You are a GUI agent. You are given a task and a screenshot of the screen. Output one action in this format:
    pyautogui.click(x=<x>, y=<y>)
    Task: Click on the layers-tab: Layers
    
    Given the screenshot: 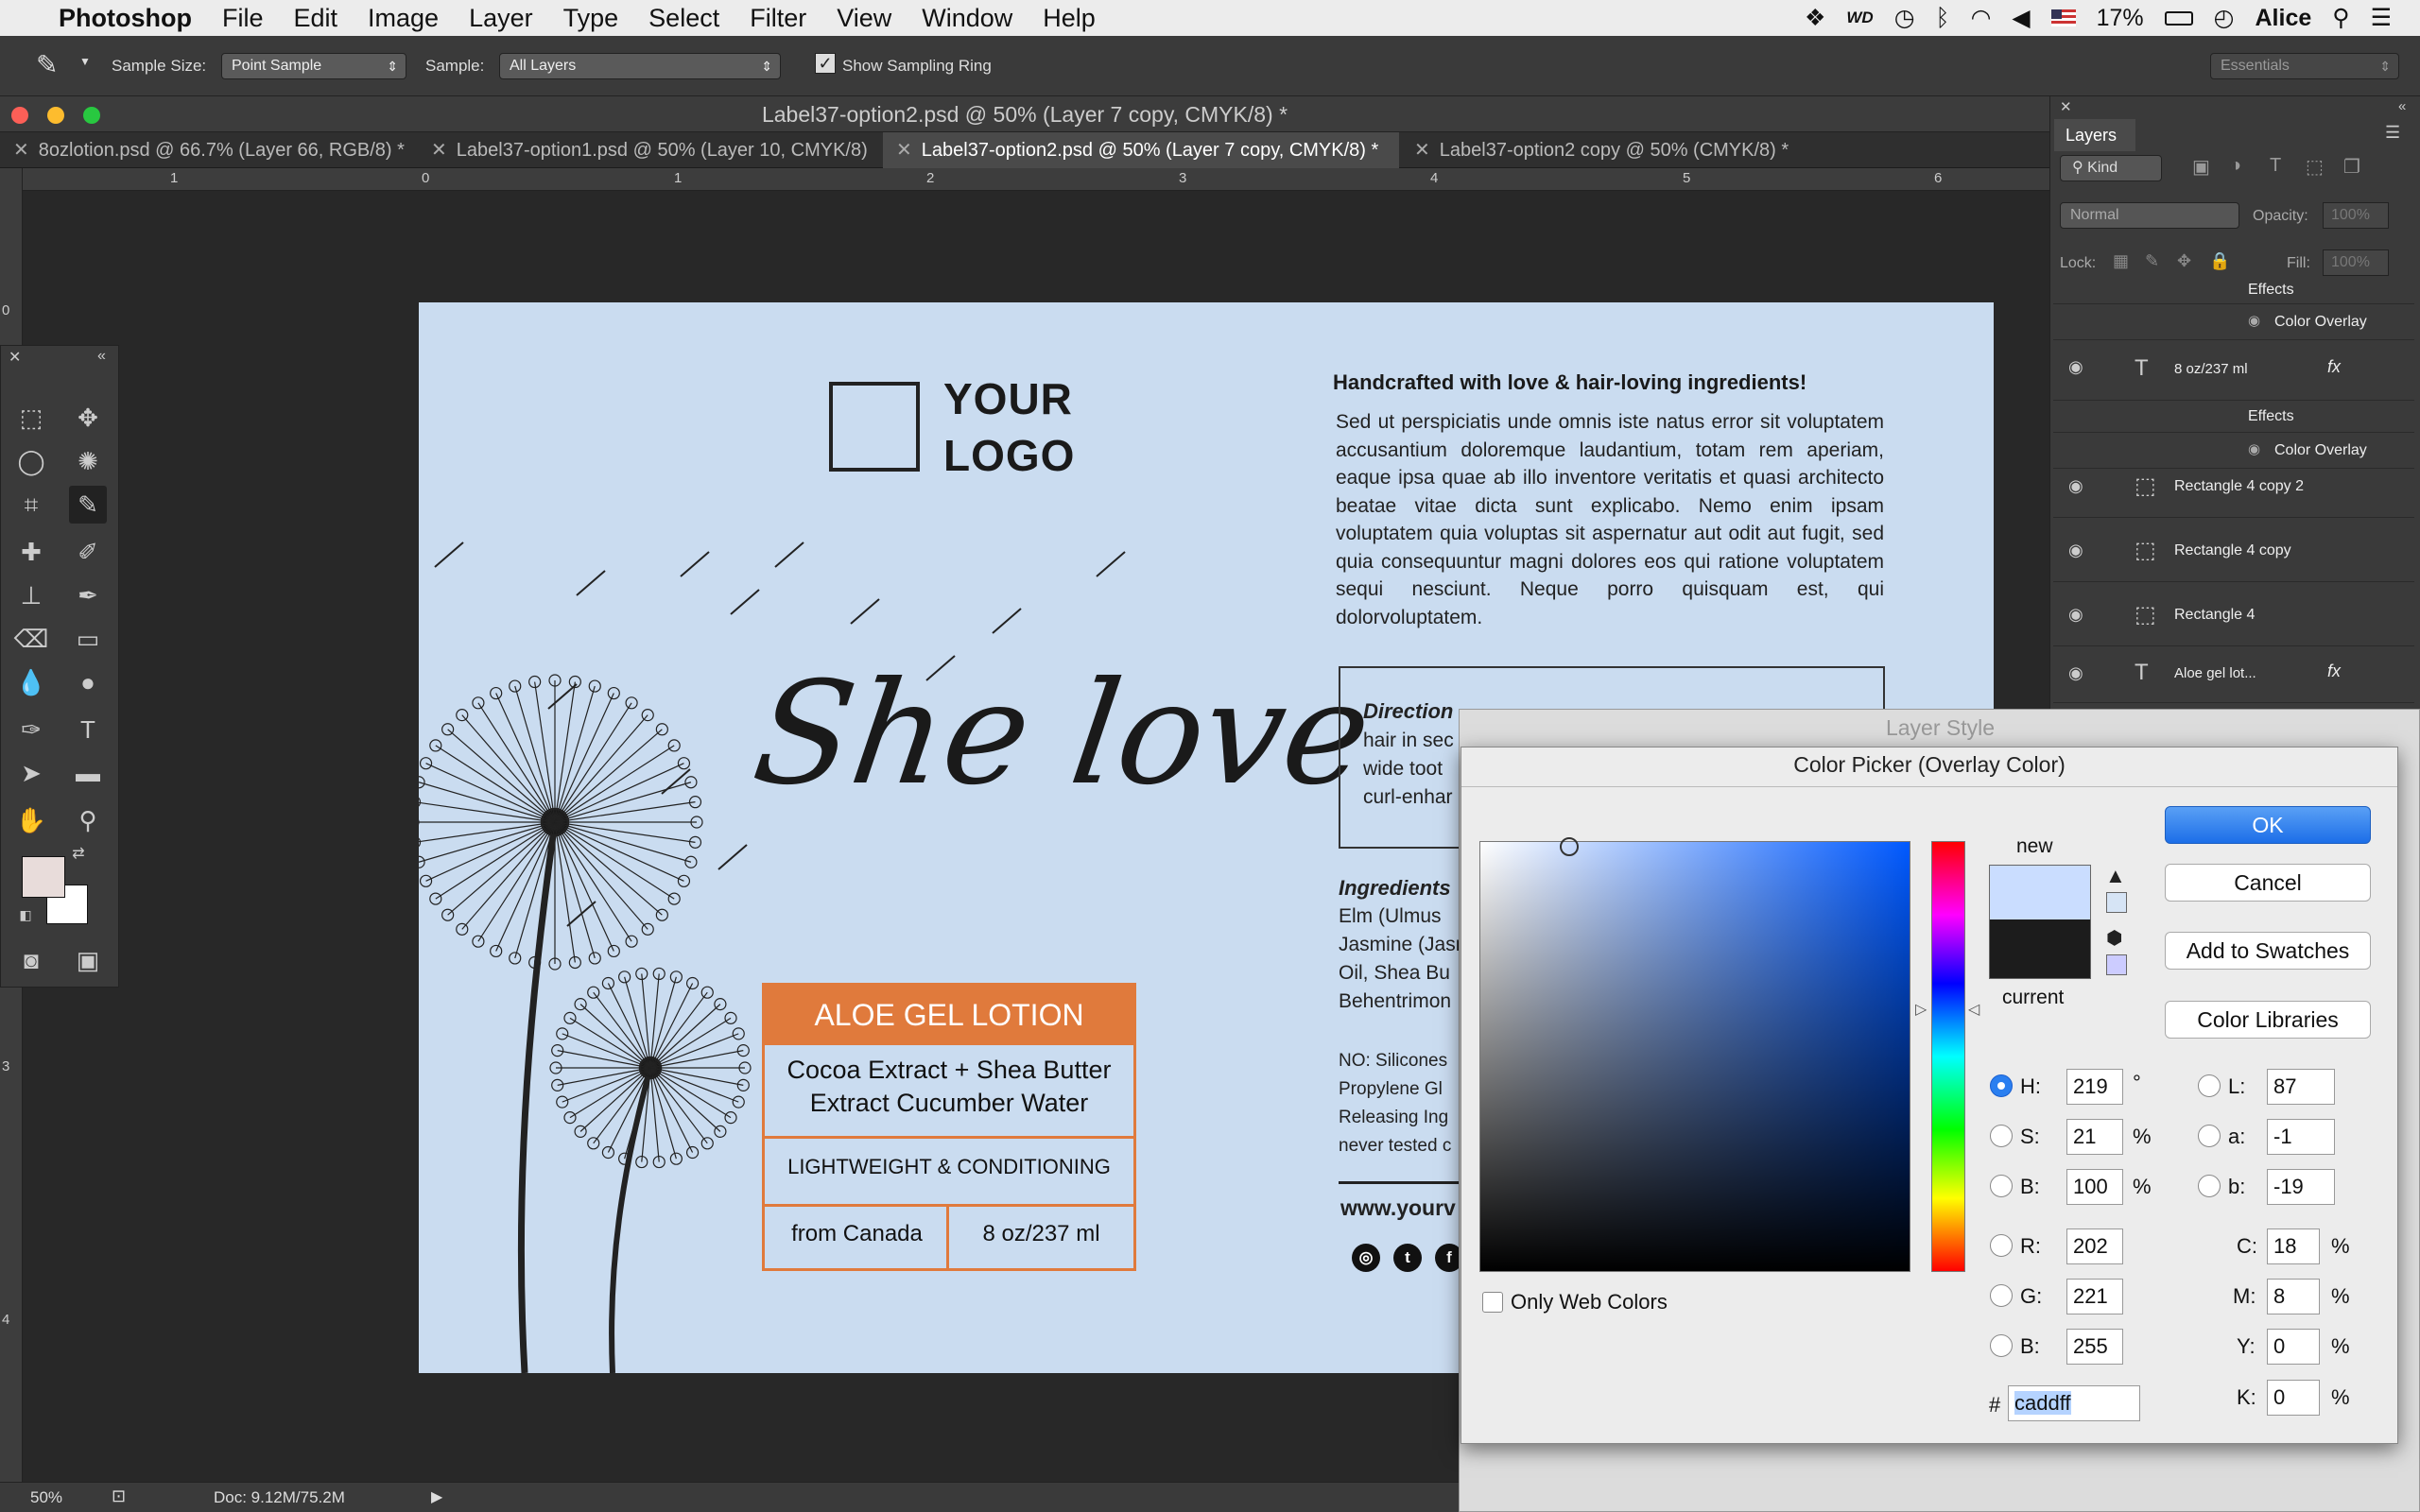 What is the action you would take?
    pyautogui.click(x=2094, y=135)
    